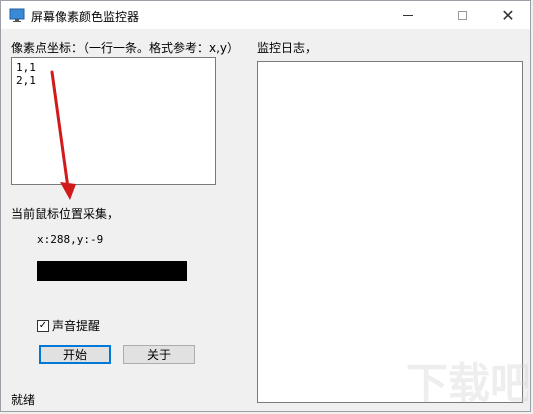  What do you see at coordinates (159, 354) in the screenshot?
I see `about-button: 关于` at bounding box center [159, 354].